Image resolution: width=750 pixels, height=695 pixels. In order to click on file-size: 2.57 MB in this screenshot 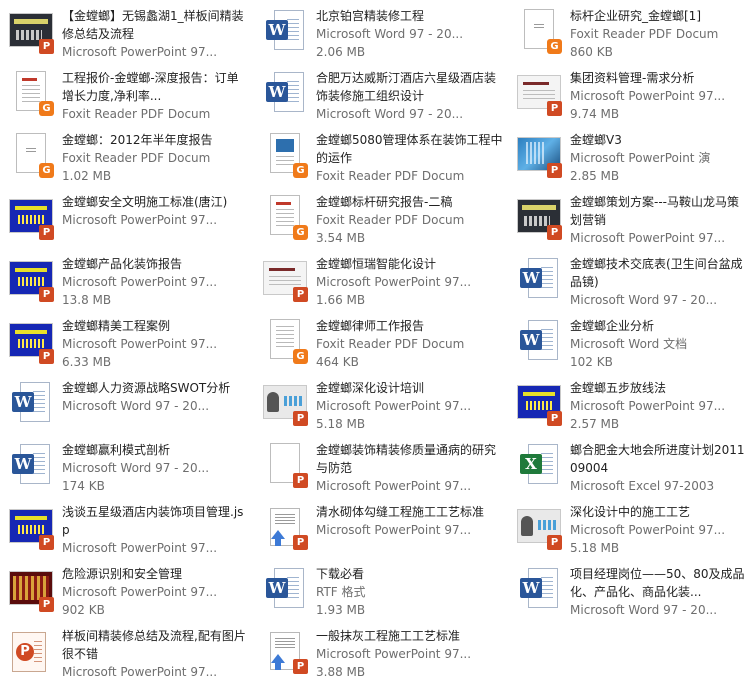, I will do `click(595, 424)`.